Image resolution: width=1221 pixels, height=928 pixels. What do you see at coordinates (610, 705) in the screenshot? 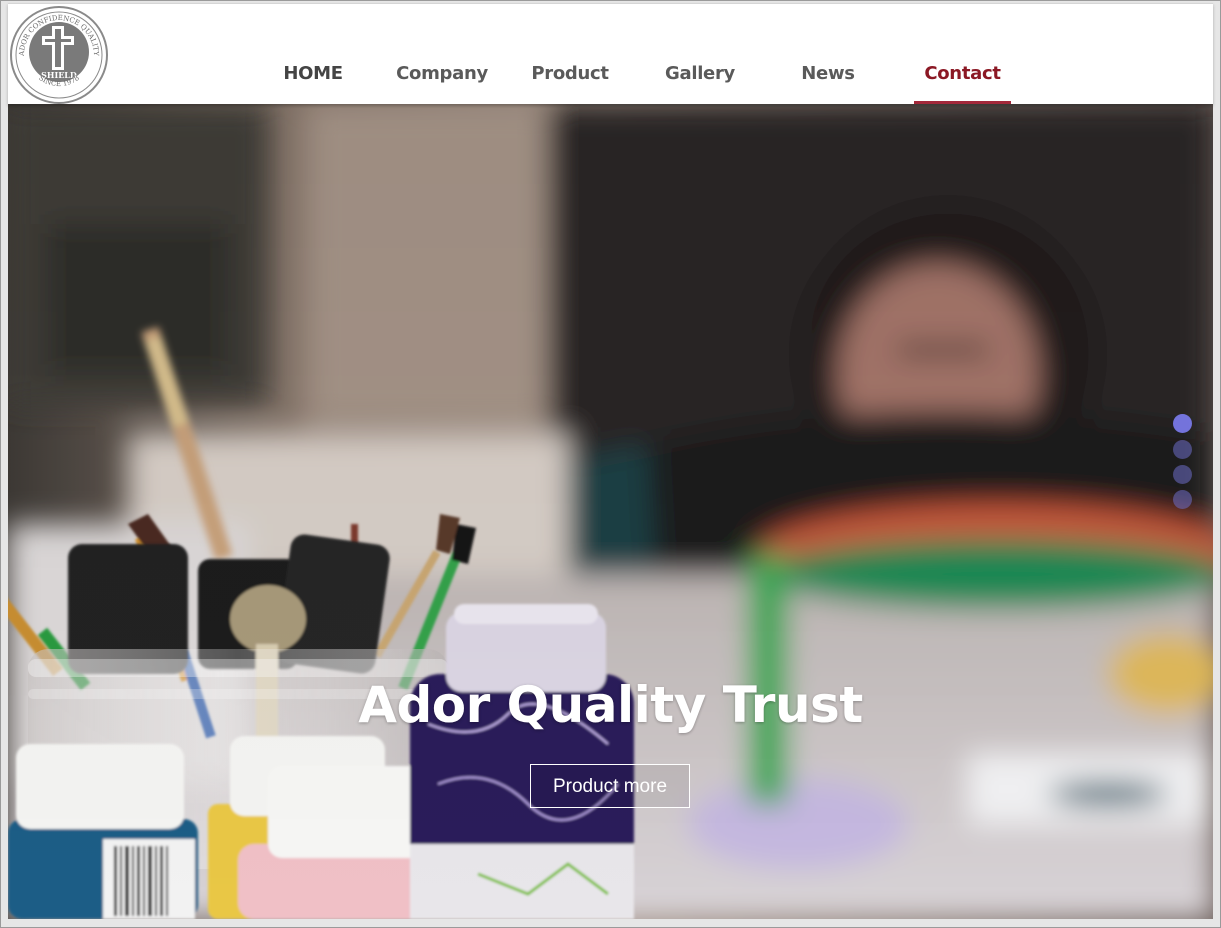
I see `hero-title: Ador Quality Trust` at bounding box center [610, 705].